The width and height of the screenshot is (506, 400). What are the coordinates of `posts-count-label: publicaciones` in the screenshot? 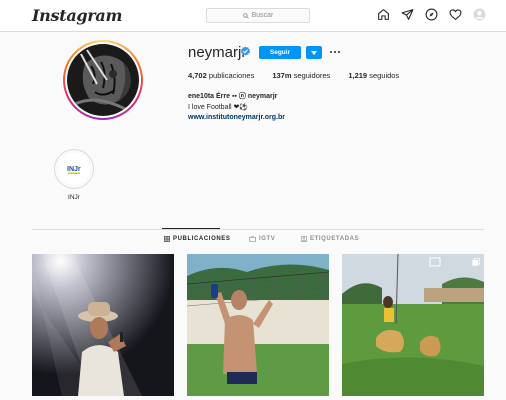 It's located at (231, 75).